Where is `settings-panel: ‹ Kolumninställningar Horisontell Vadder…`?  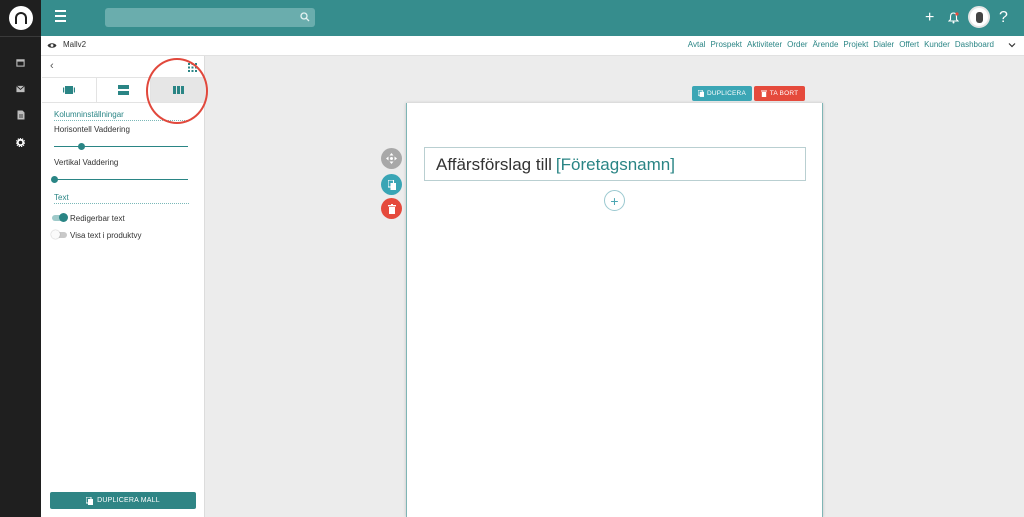 settings-panel: ‹ Kolumninställningar Horisontell Vadder… is located at coordinates (123, 286).